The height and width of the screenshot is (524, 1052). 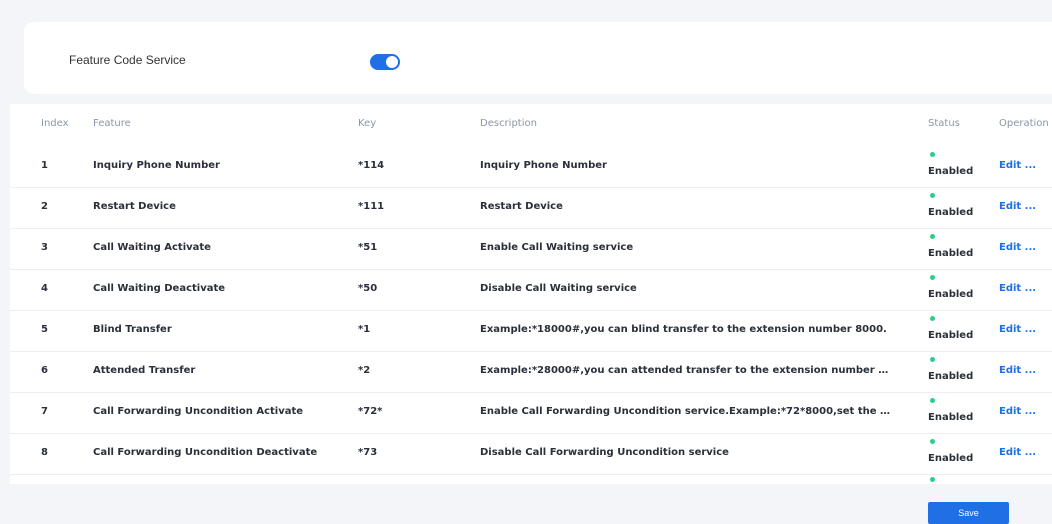 I want to click on row-index: 8, so click(x=44, y=452).